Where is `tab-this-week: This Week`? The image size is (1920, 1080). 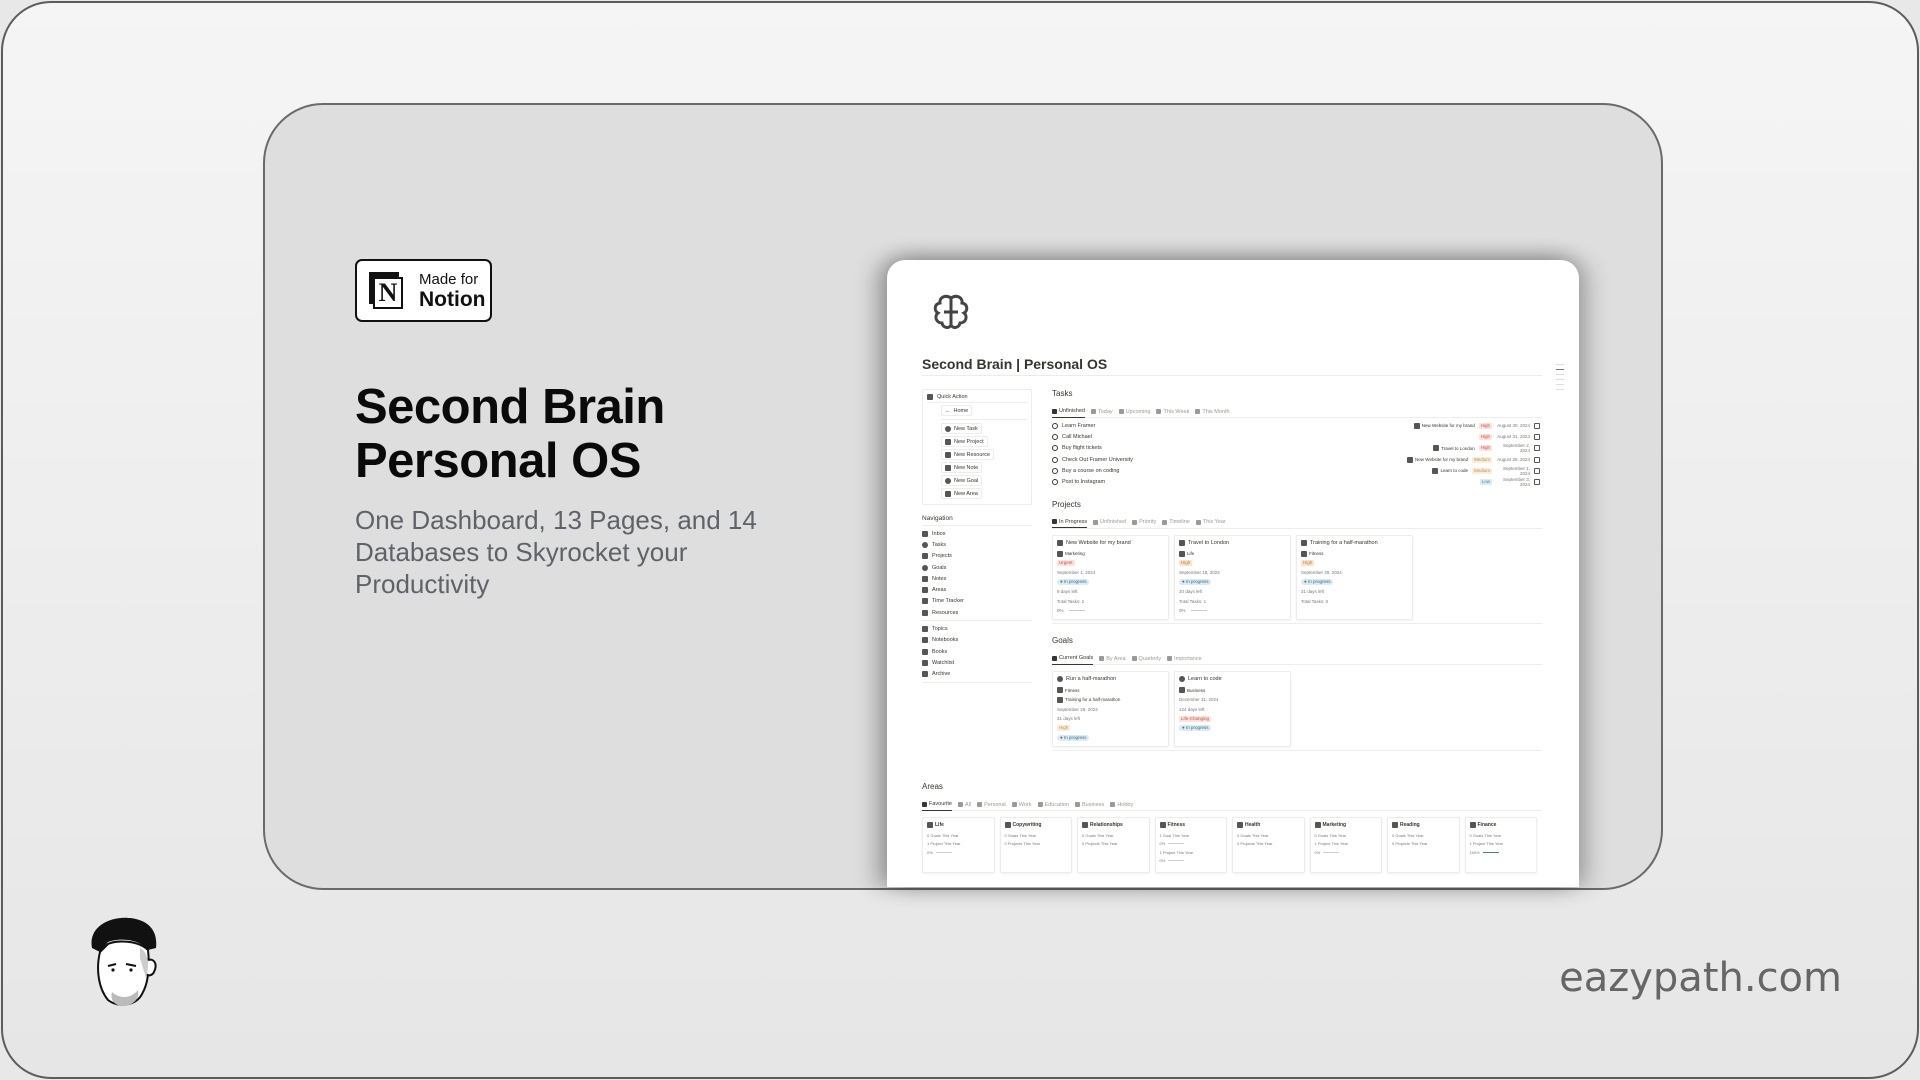 tab-this-week: This Week is located at coordinates (1172, 412).